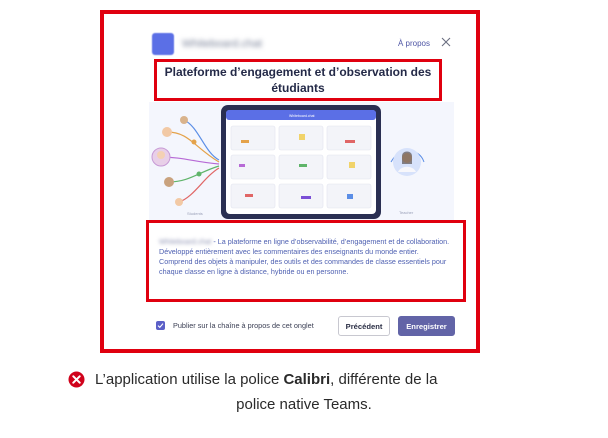 This screenshot has height=438, width=608. I want to click on caption-line-2: police native Teams., so click(304, 404).